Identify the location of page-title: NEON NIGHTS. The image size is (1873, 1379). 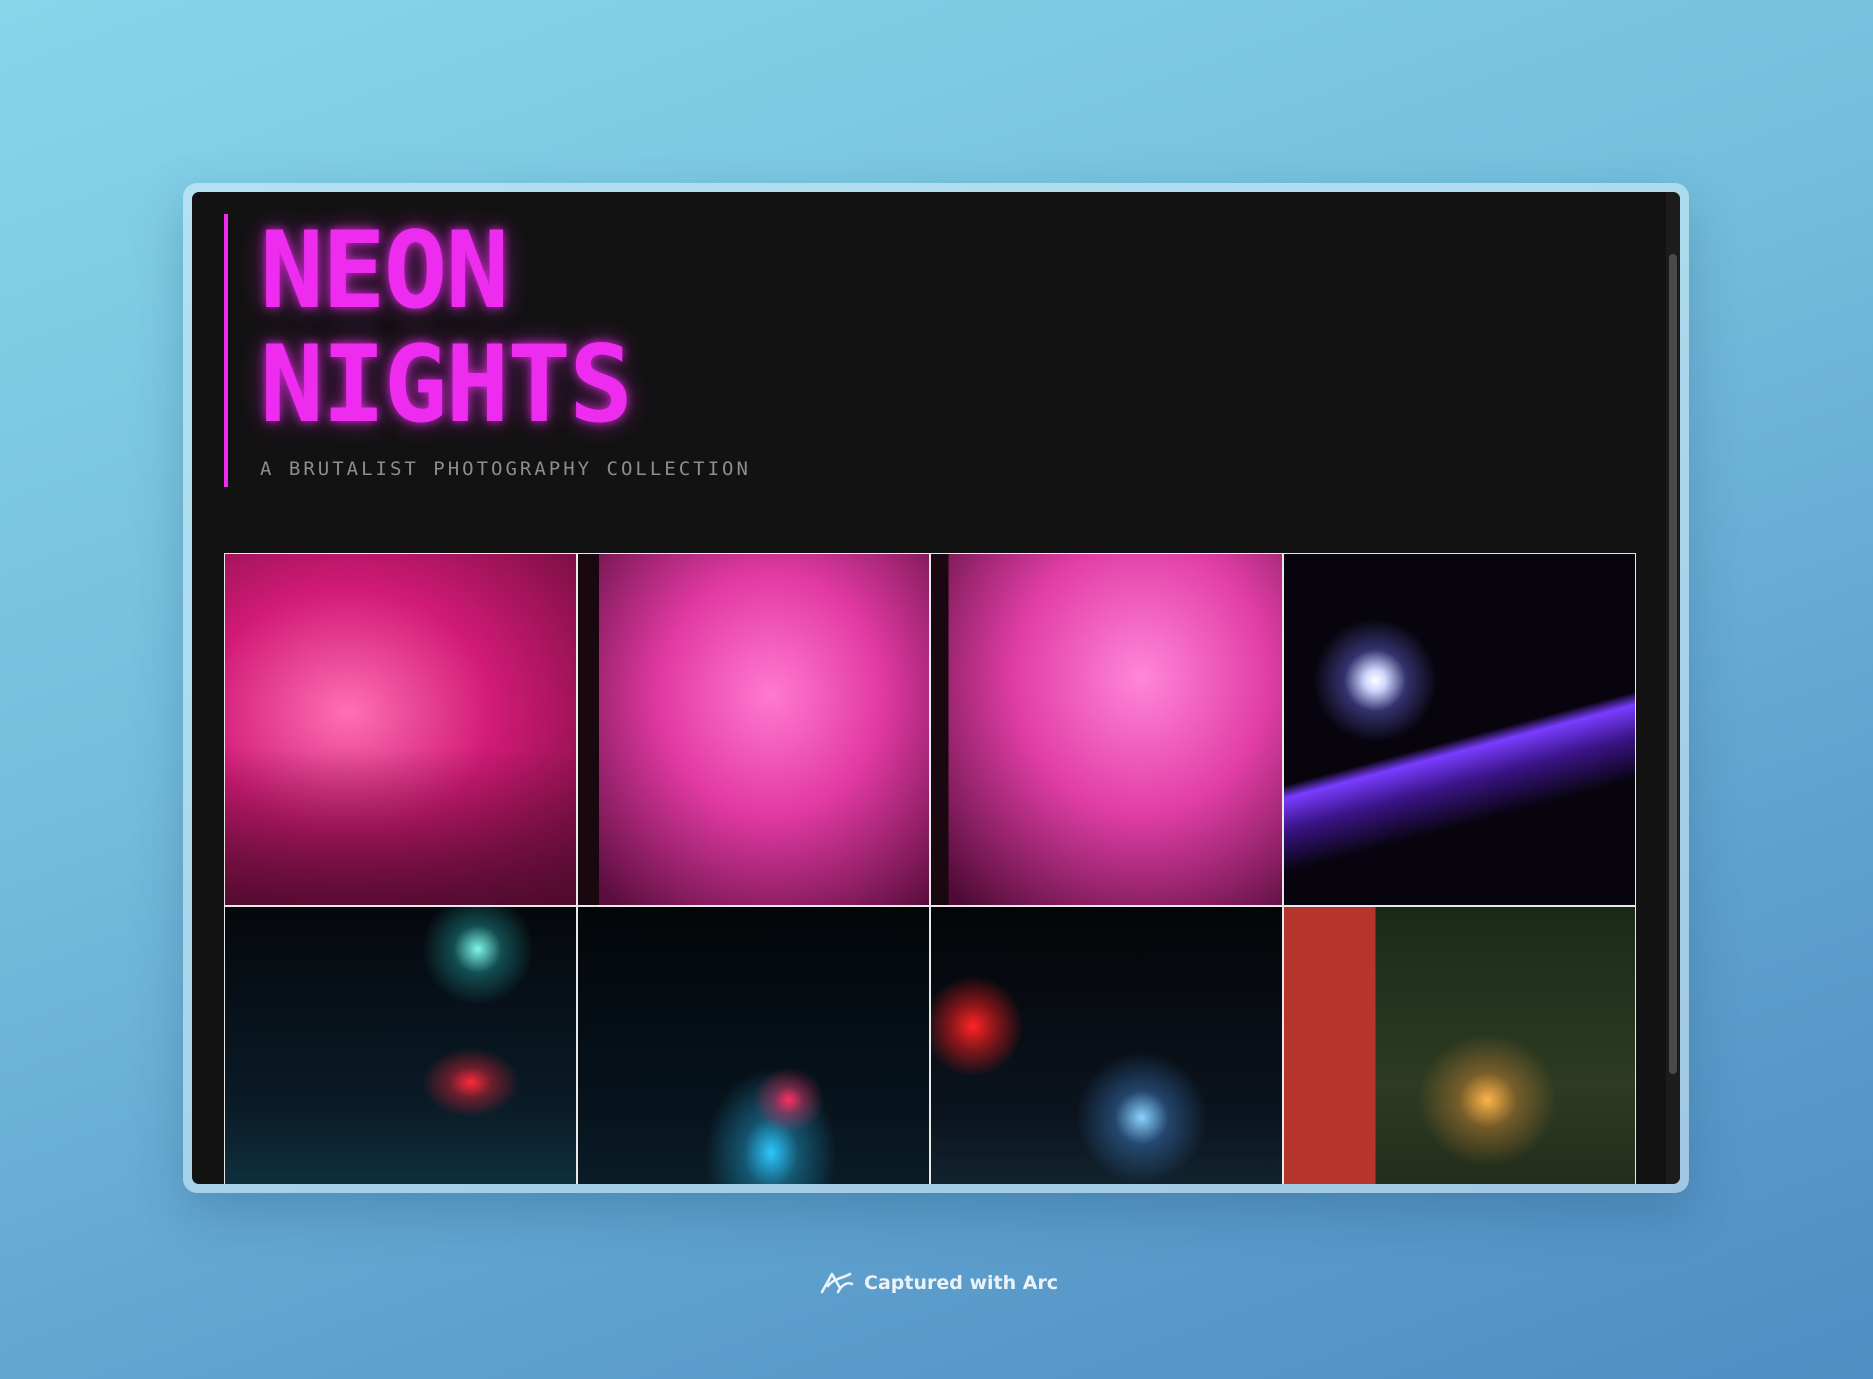
(446, 328).